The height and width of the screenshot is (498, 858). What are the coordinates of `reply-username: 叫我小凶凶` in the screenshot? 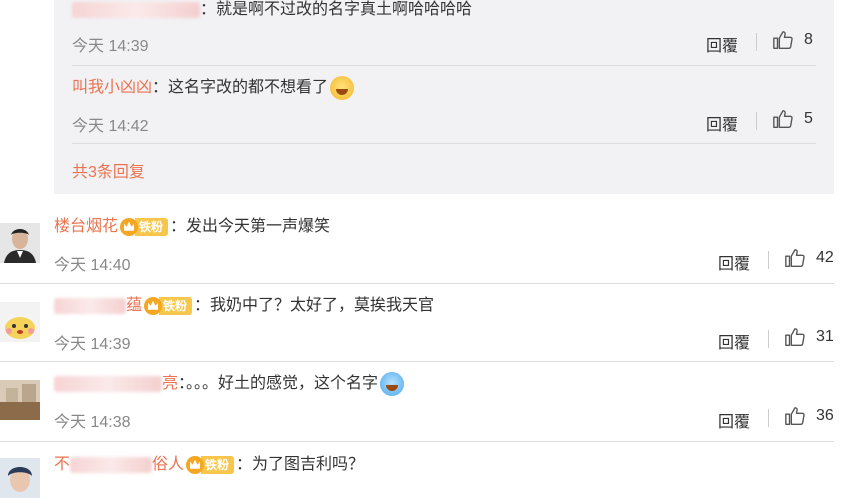 It's located at (112, 87).